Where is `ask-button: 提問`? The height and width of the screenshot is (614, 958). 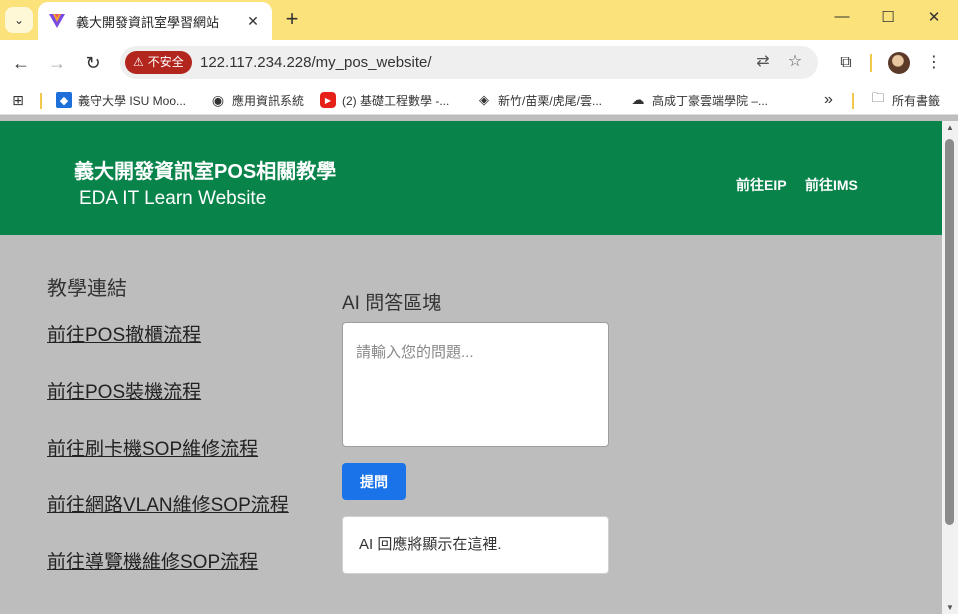
ask-button: 提問 is located at coordinates (374, 481).